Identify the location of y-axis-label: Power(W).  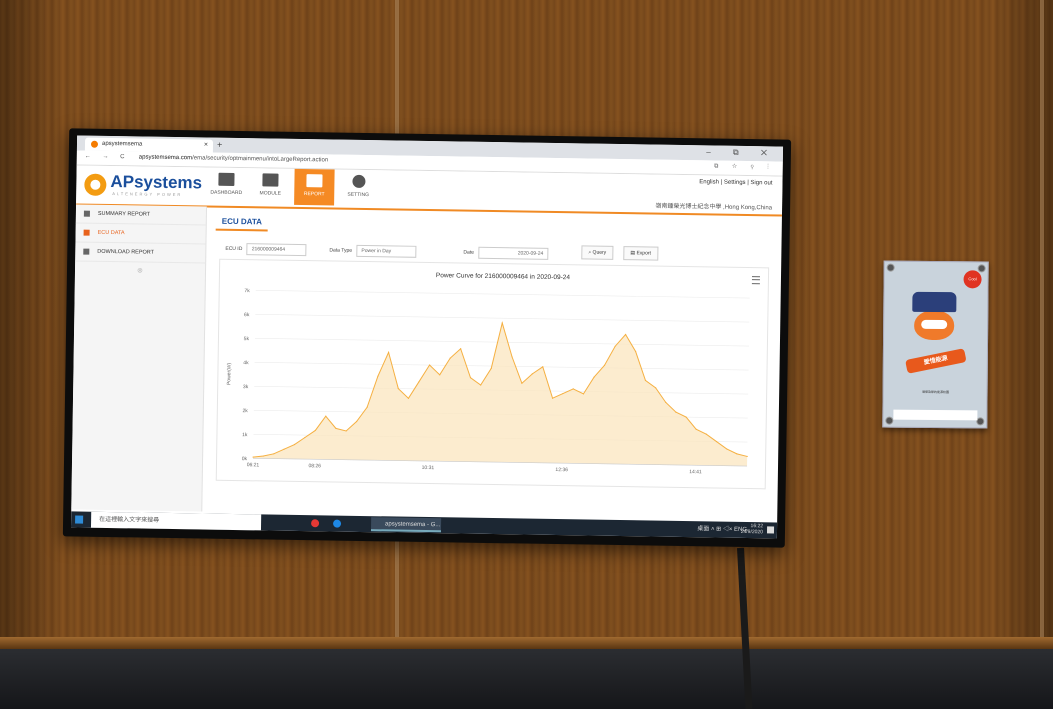
(229, 373).